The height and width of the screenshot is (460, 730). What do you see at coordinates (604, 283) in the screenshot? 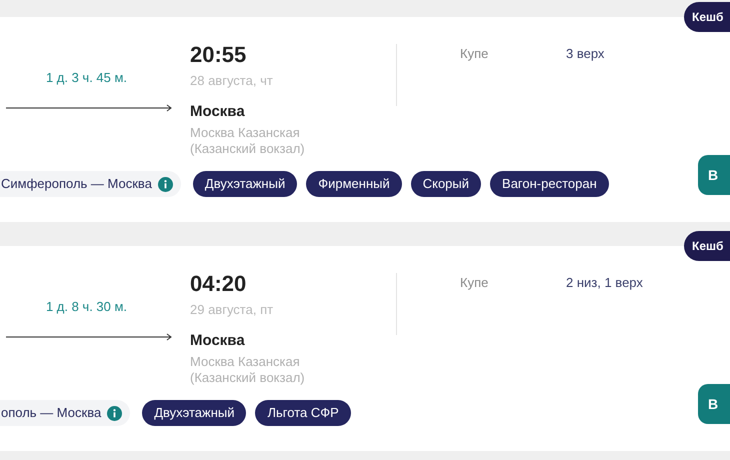
I see `seat-info: 2 низ, 1 верх` at bounding box center [604, 283].